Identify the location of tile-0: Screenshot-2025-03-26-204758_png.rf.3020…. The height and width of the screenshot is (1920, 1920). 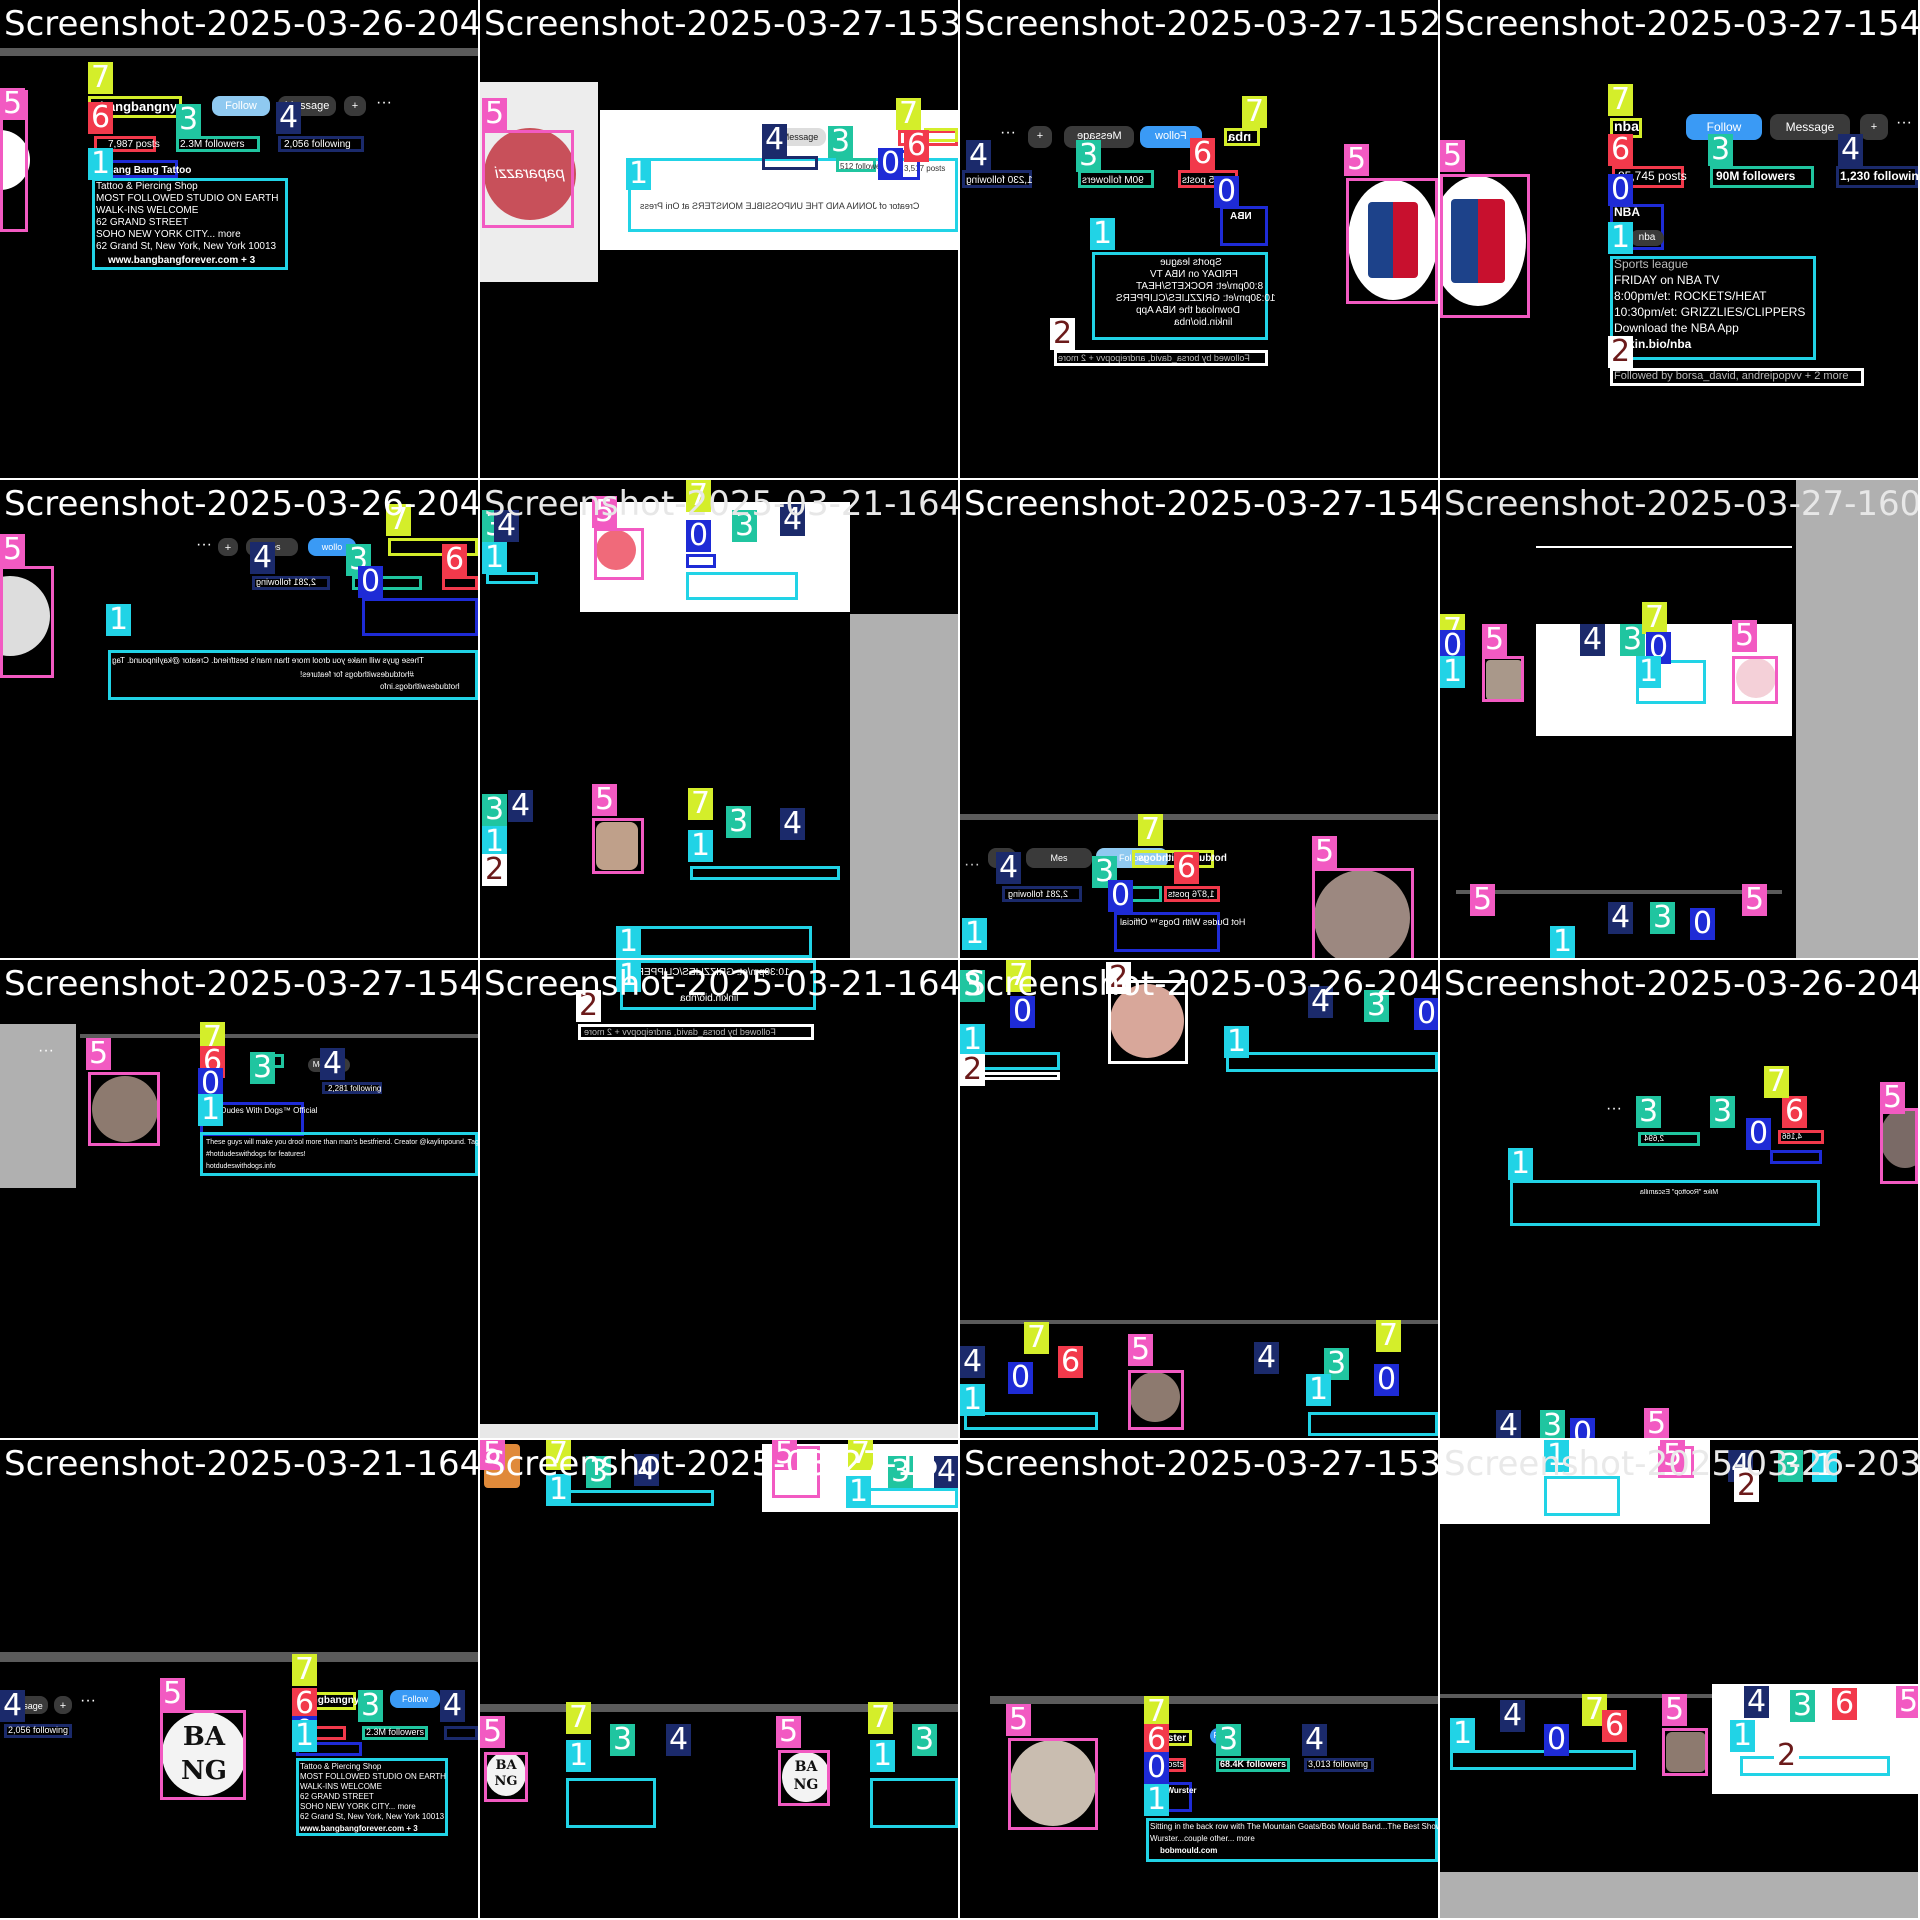
(239, 239).